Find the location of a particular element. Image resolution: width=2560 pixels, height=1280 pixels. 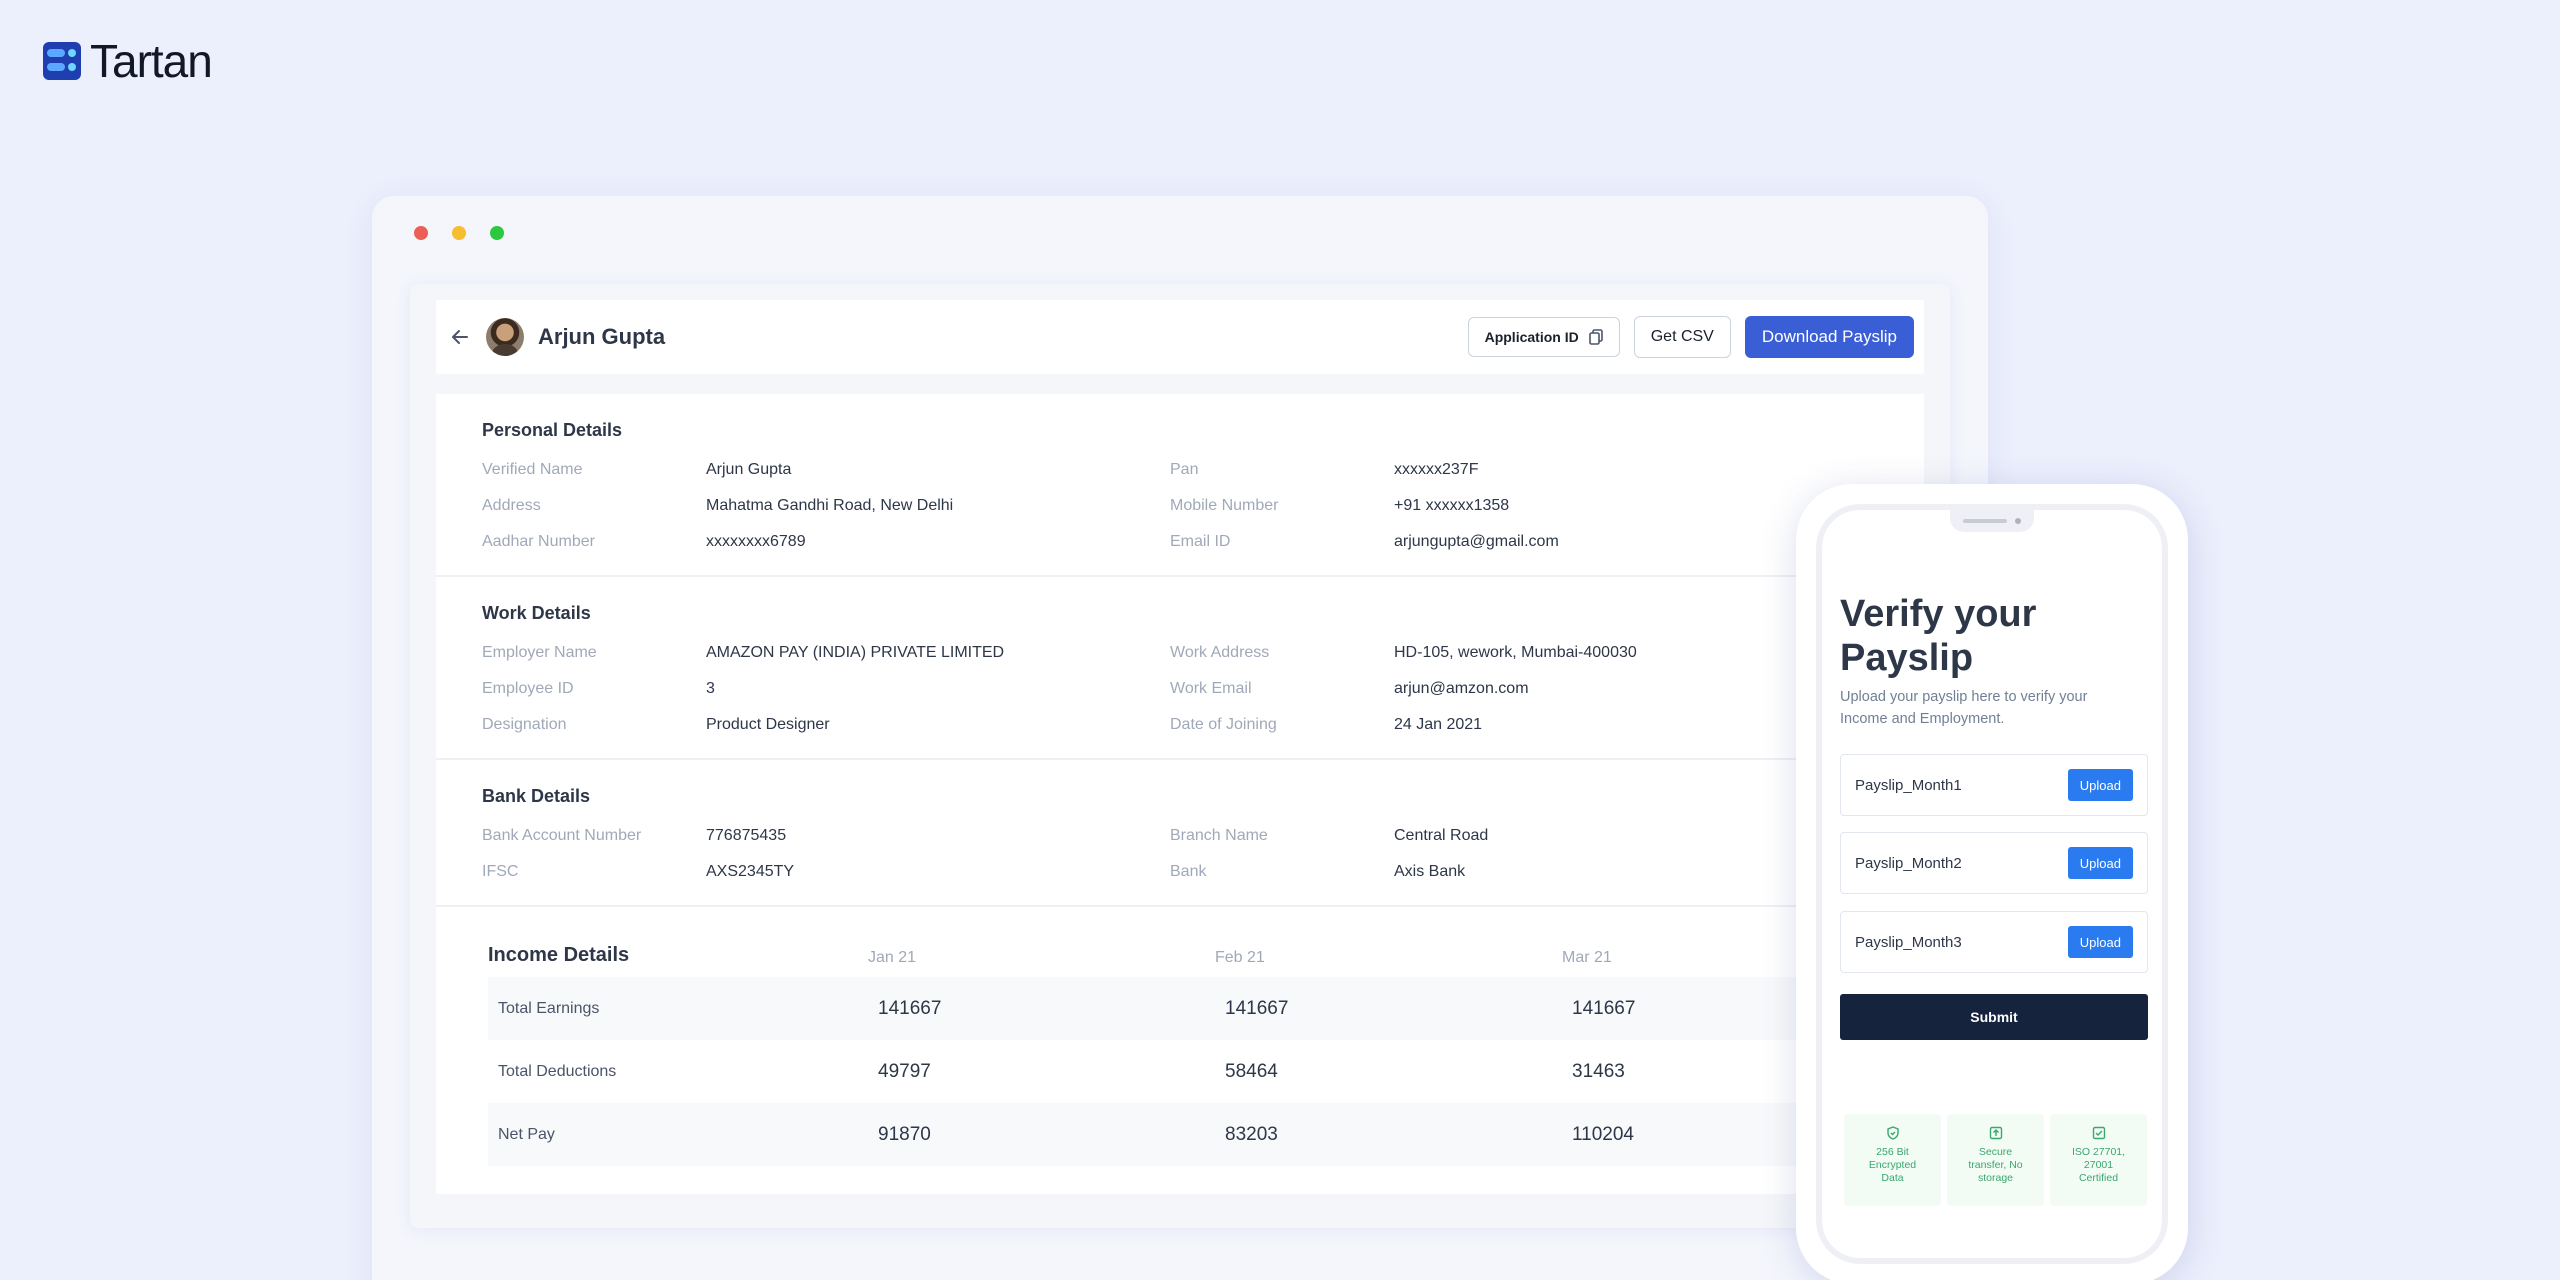

section-title: Income Details is located at coordinates (559, 955).